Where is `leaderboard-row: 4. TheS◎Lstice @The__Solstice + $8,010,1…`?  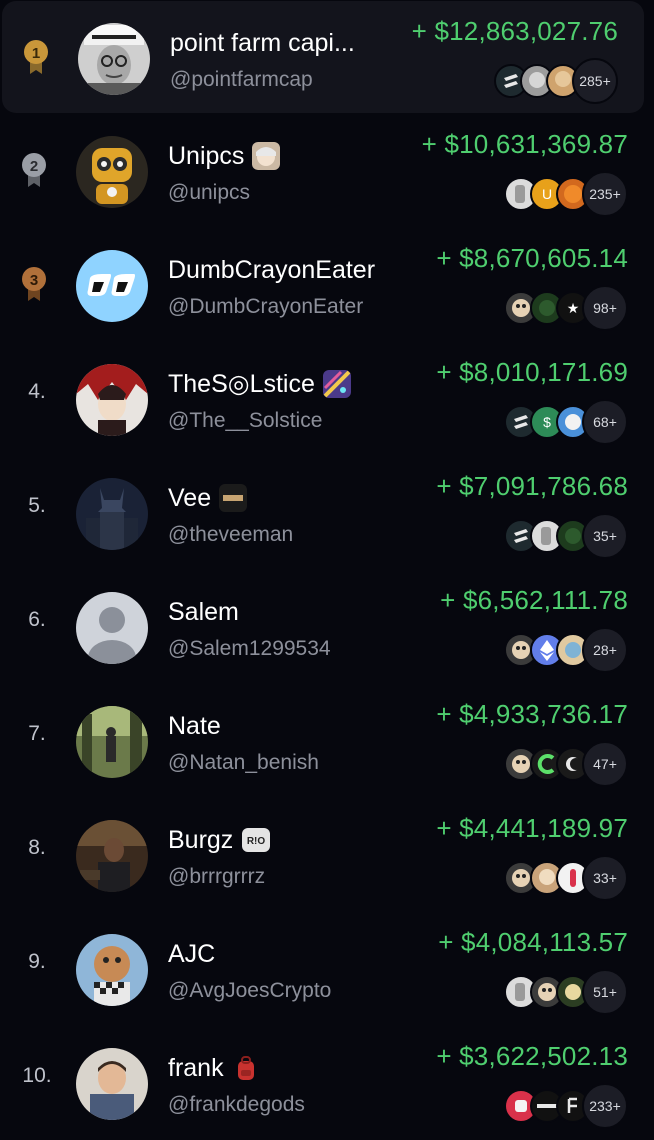 leaderboard-row: 4. TheS◎Lstice @The__Solstice + $8,010,1… is located at coordinates (327, 399).